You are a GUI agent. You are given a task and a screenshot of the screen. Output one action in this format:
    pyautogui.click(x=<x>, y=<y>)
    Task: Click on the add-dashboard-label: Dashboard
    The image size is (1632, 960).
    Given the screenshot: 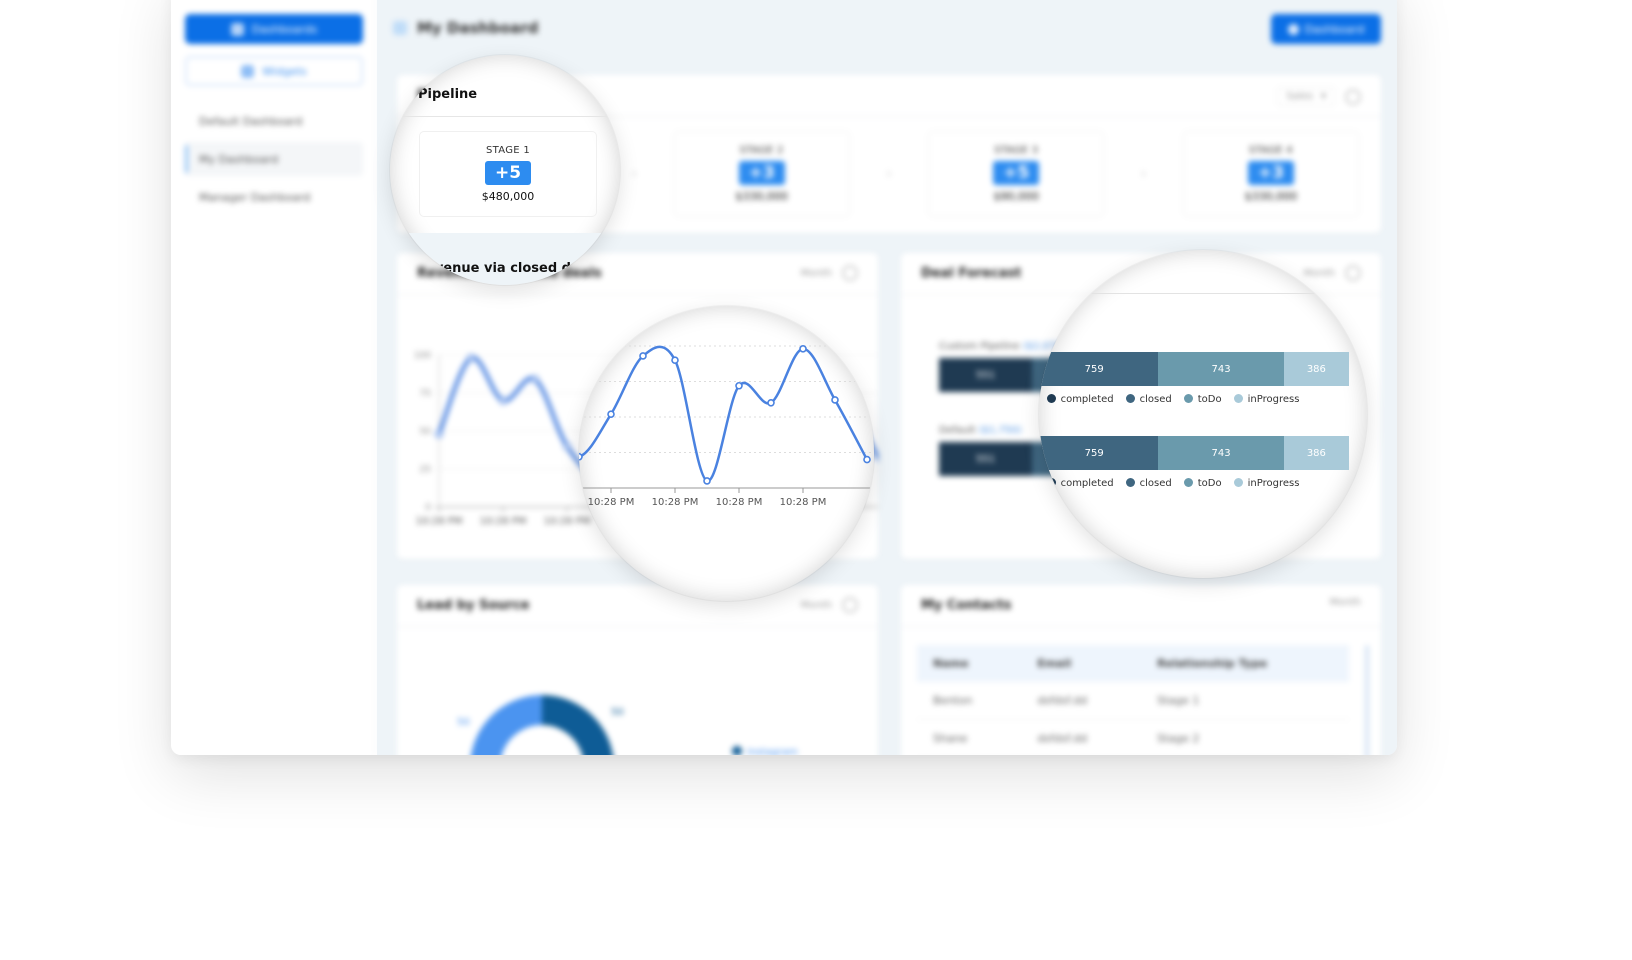 What is the action you would take?
    pyautogui.click(x=1334, y=29)
    